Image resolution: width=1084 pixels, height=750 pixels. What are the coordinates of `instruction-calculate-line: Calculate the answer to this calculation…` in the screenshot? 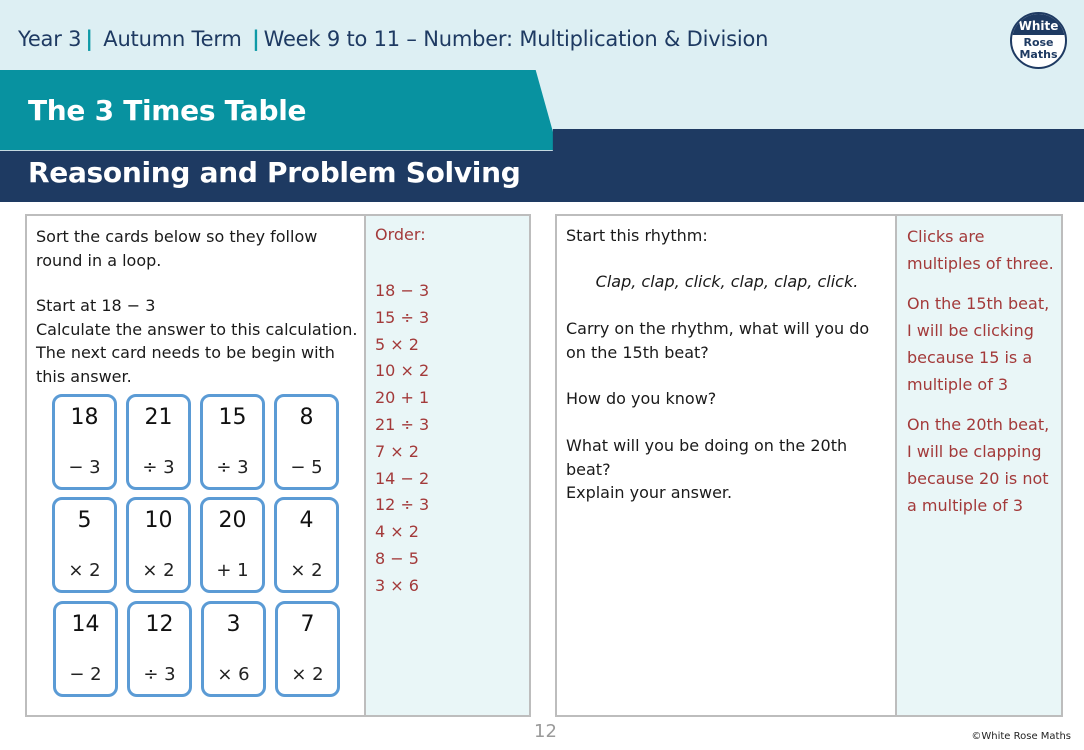 It's located at (197, 329).